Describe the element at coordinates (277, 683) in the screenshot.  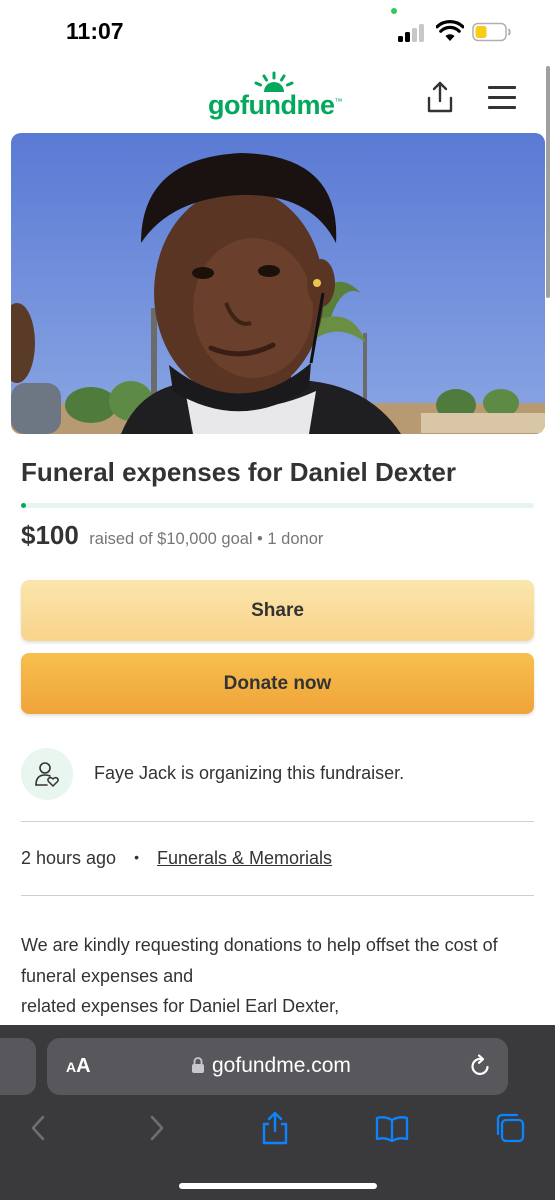
I see `donate-now-button: Donate now` at that location.